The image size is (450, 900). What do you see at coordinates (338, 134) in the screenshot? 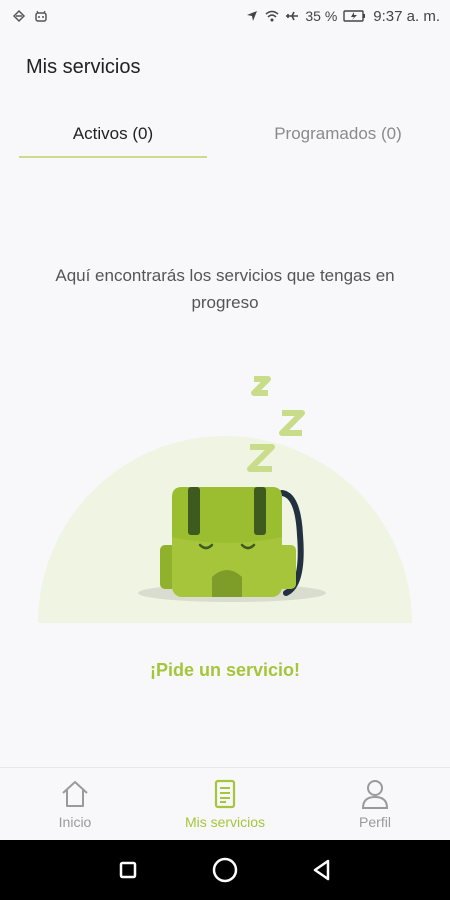
I see `tab-programados: Programados (0)` at bounding box center [338, 134].